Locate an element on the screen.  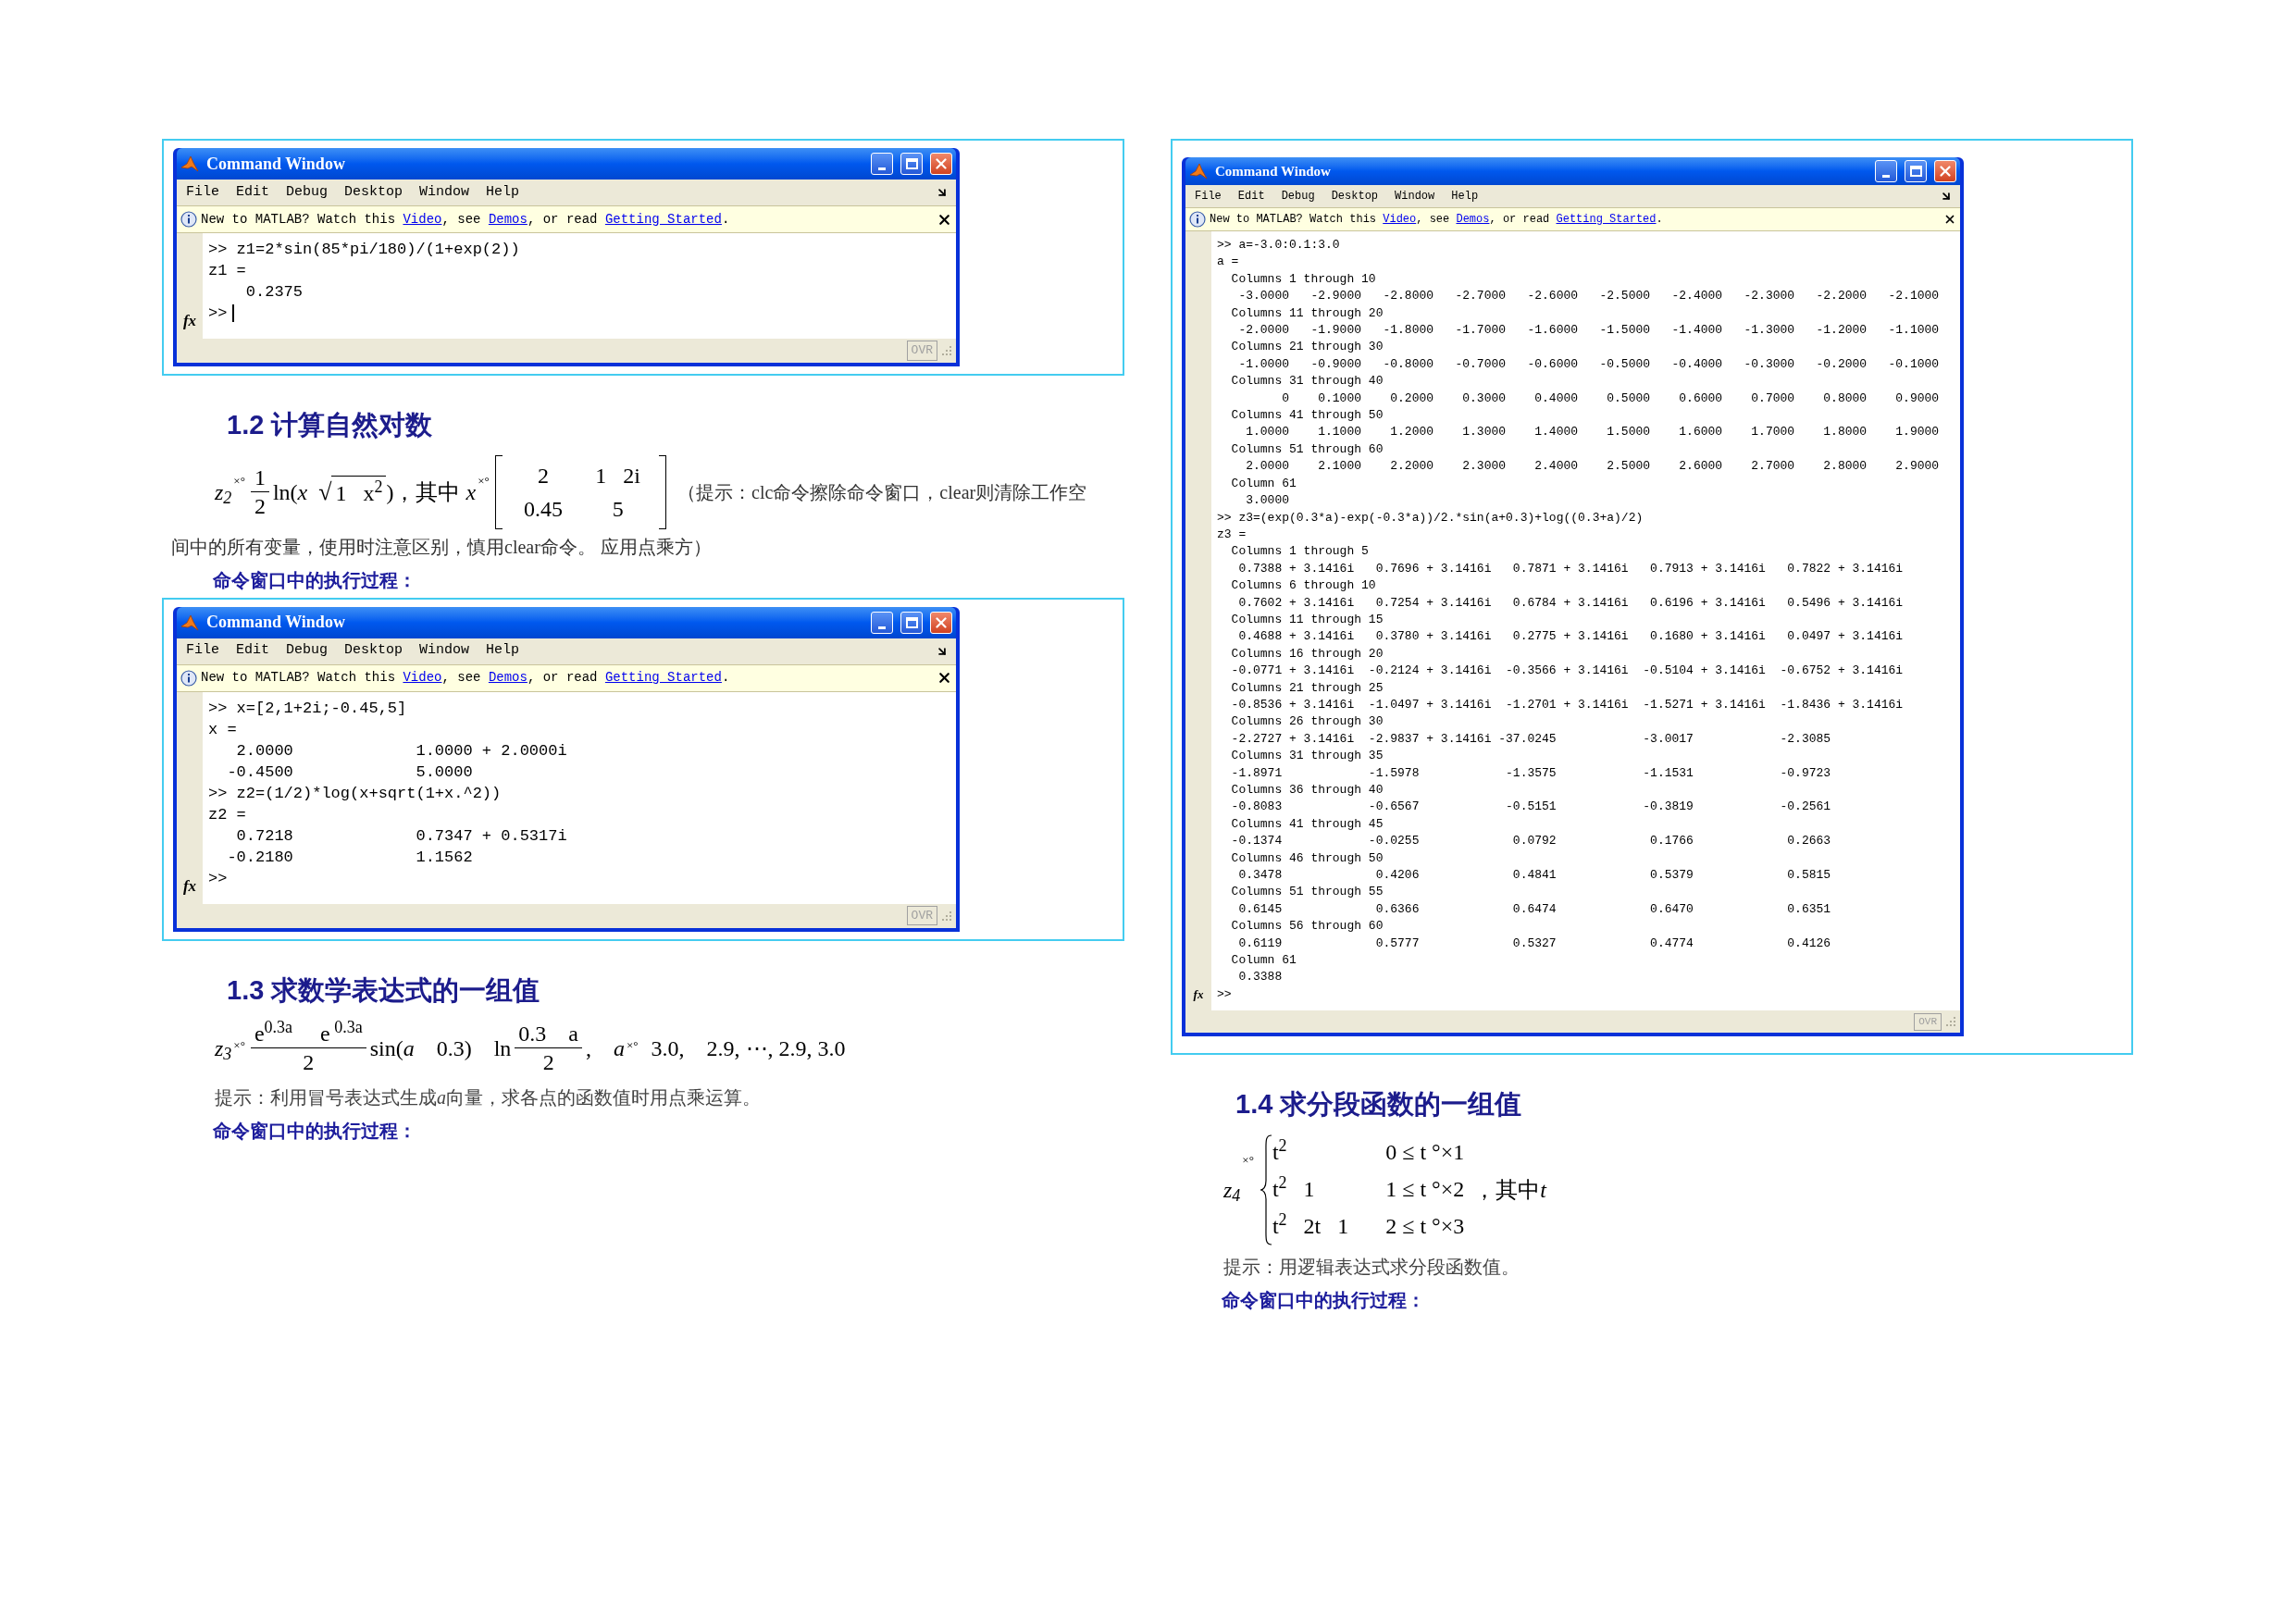
console-line: -0.2180 1.1562 is located at coordinates (350, 857).